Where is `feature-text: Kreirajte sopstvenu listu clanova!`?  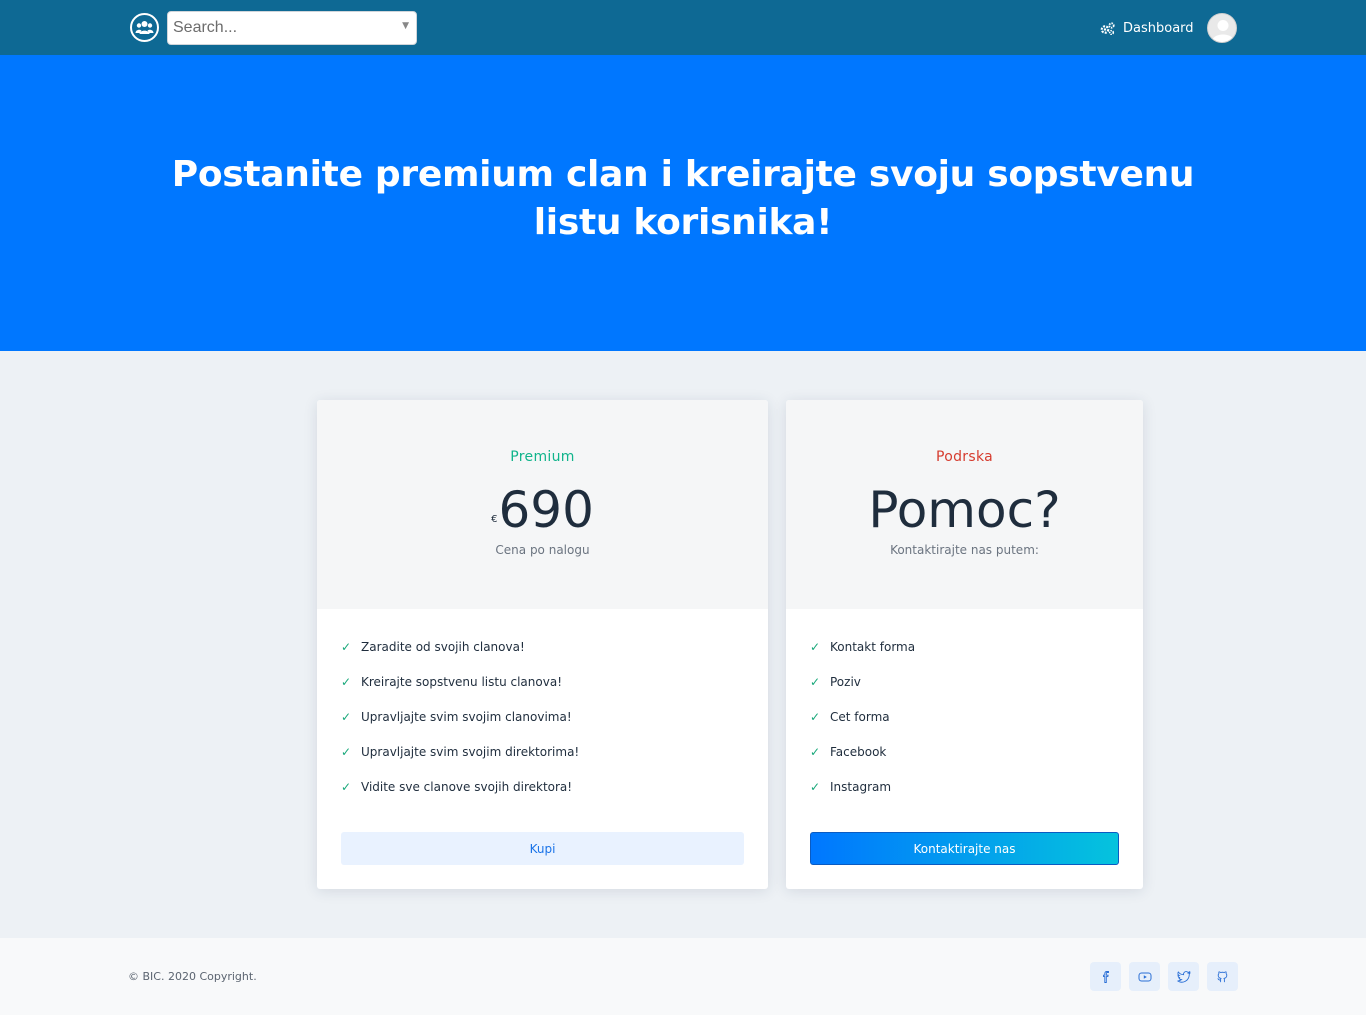
feature-text: Kreirajte sopstvenu listu clanova! is located at coordinates (461, 682).